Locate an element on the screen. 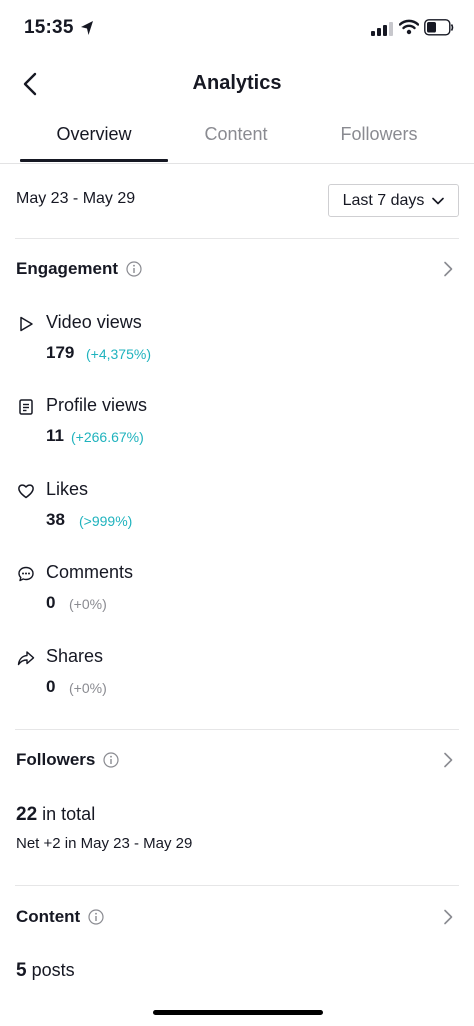 This screenshot has width=474, height=1026. metric-change: (>999%) is located at coordinates (106, 521).